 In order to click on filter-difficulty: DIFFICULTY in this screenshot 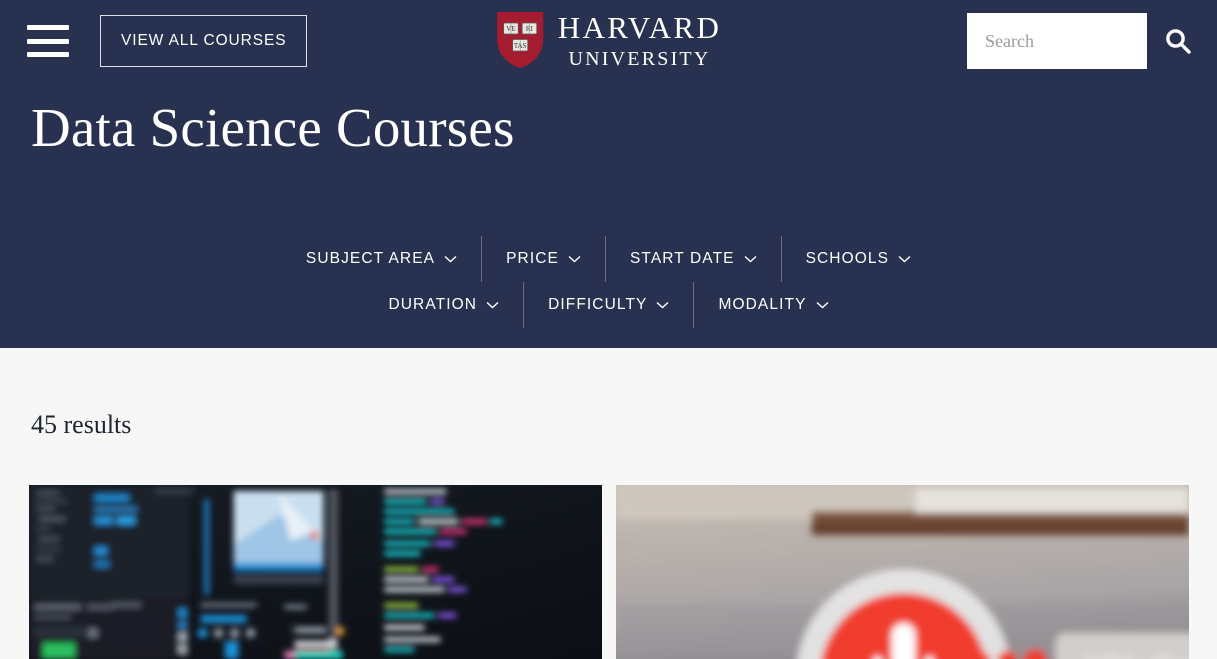, I will do `click(609, 305)`.